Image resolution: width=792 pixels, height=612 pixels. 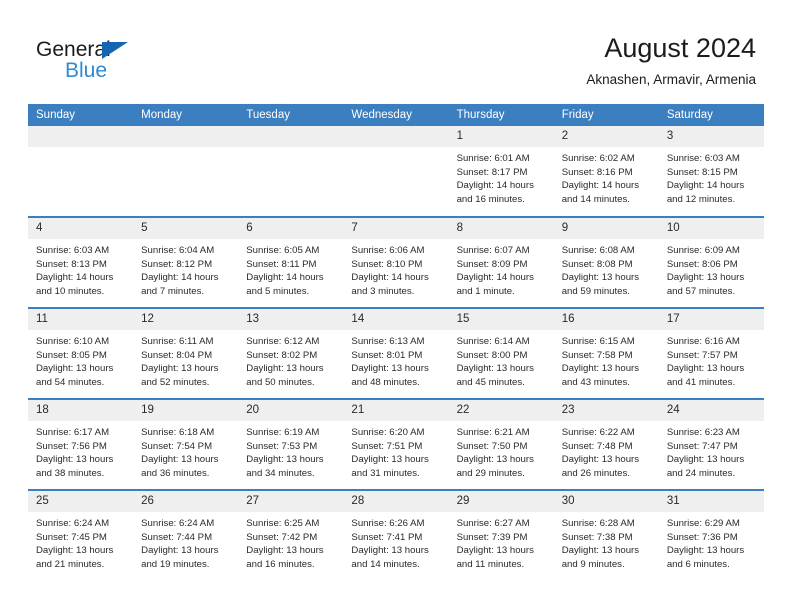 What do you see at coordinates (282, 355) in the screenshot?
I see `sunset-time: Sunset: 8:02 PM` at bounding box center [282, 355].